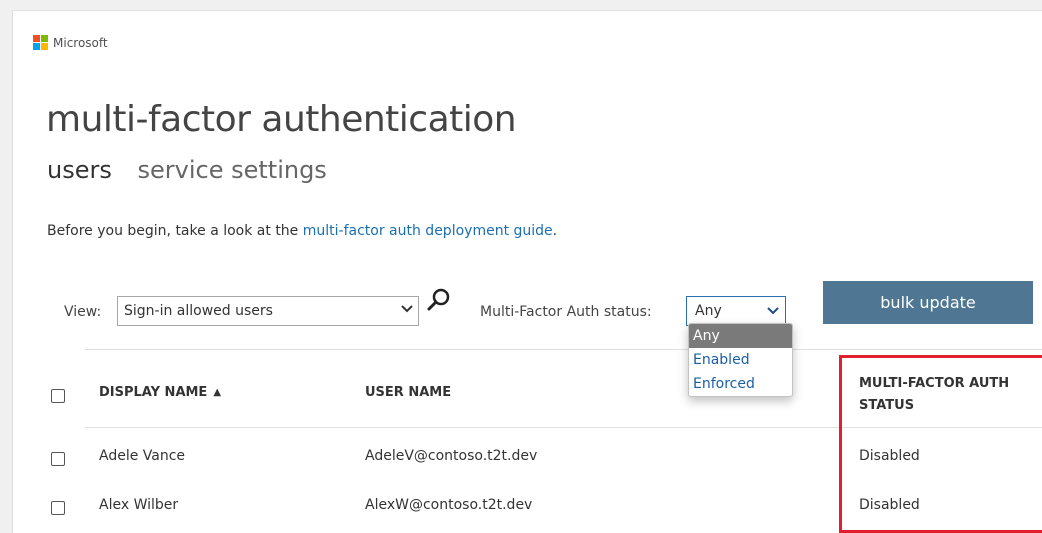 The height and width of the screenshot is (533, 1042). I want to click on tab-users: users, so click(79, 170).